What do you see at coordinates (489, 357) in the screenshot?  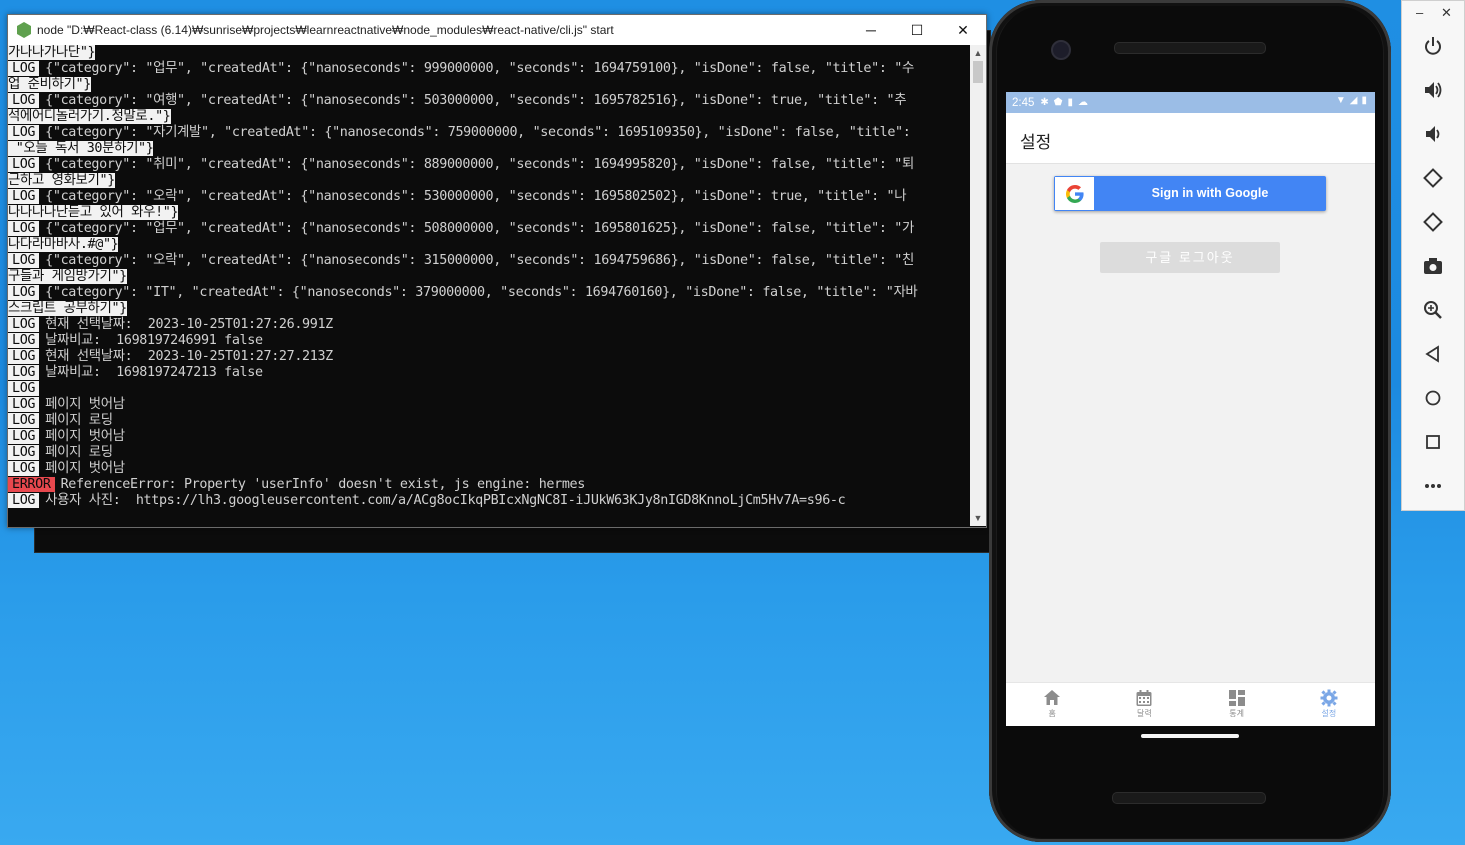 I see `console-line: LOG 현재 선택날짜: 2023-10-25T01:27:27.213Z` at bounding box center [489, 357].